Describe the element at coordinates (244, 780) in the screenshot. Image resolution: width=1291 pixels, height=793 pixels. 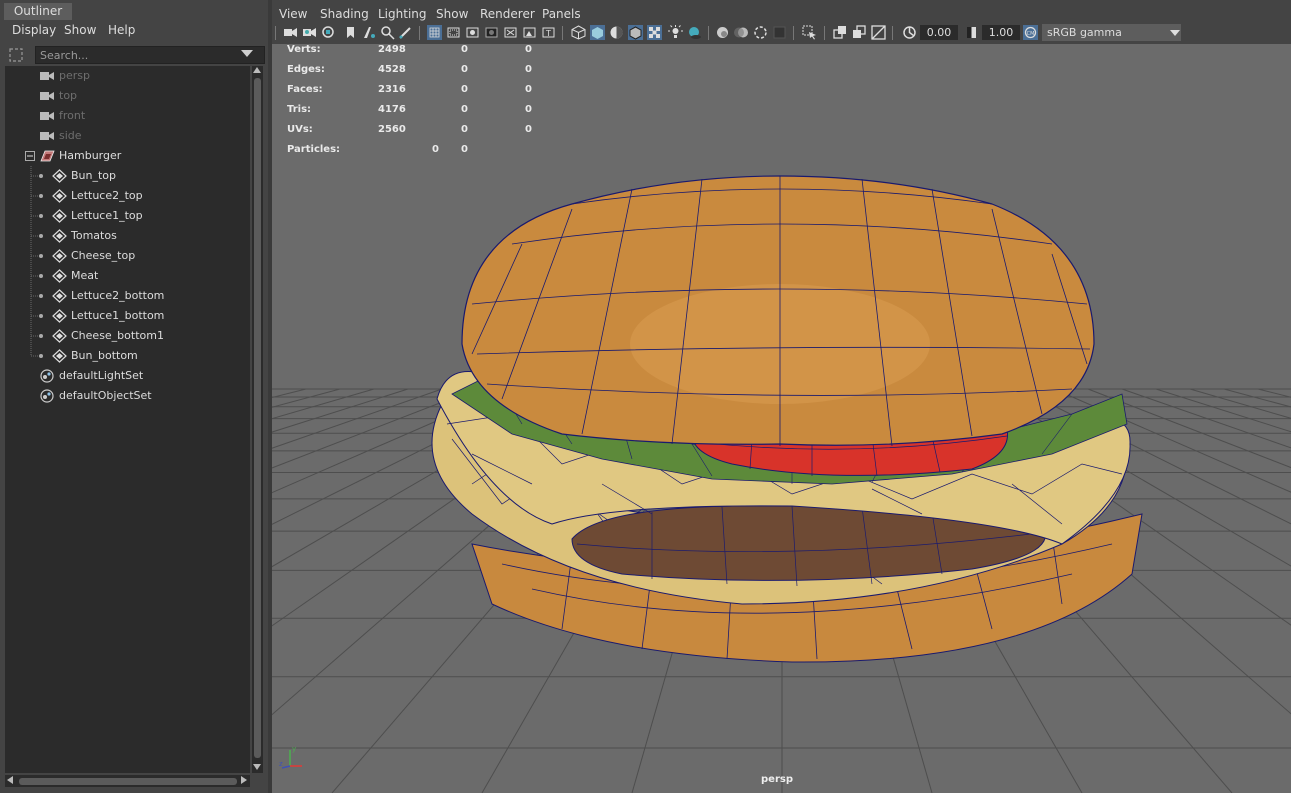
I see `scroll-right-arrow-icon` at that location.